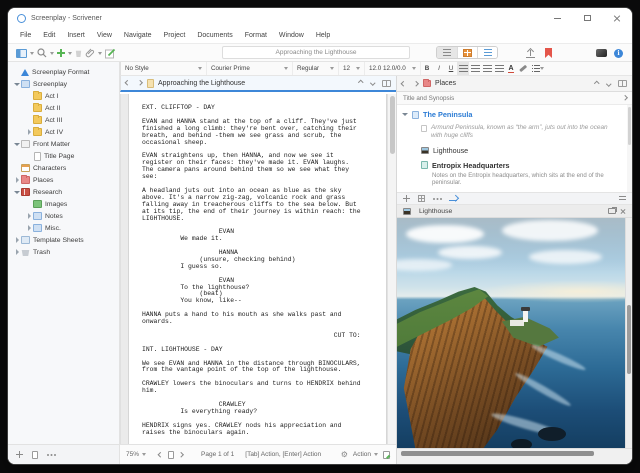 The width and height of the screenshot is (640, 473). I want to click on outline-scrollbar, so click(629, 148).